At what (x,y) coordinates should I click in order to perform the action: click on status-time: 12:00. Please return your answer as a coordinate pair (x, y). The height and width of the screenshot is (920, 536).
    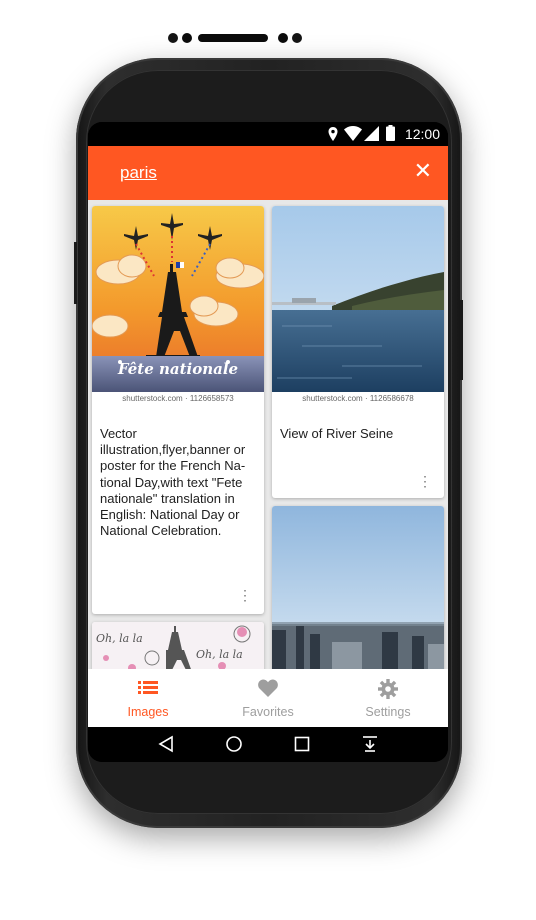
    Looking at the image, I should click on (422, 134).